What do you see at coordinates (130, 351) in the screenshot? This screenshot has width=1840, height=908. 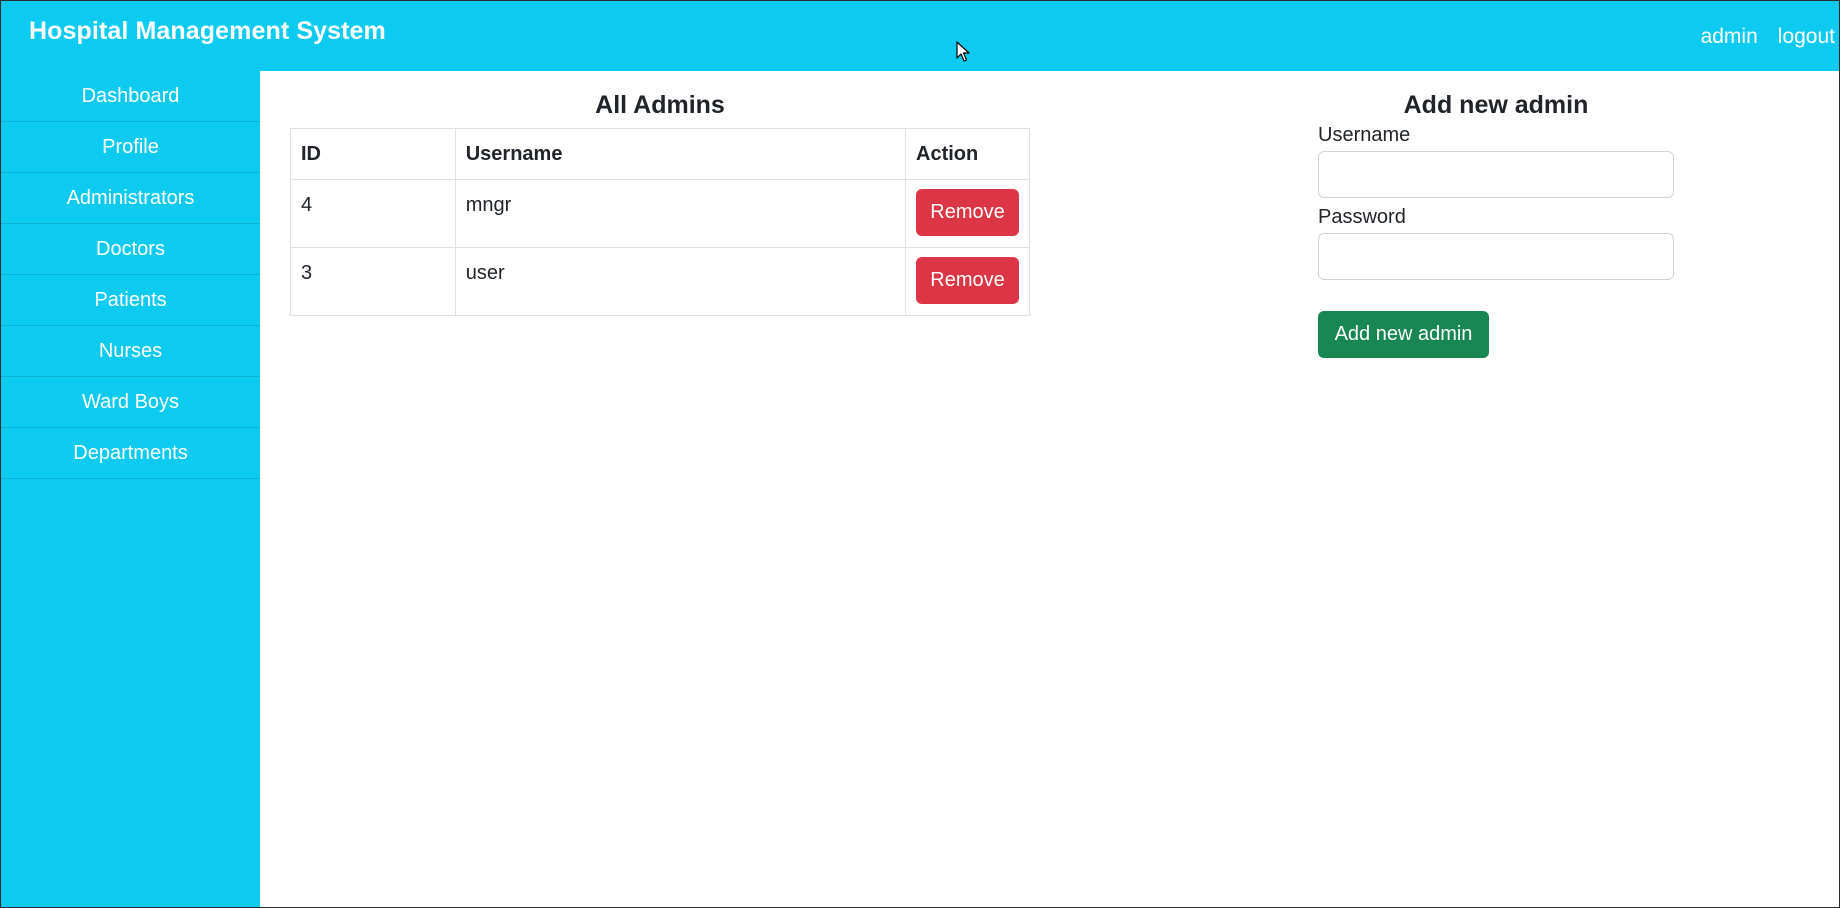 I see `sidebar-item-nurses: Nurses` at bounding box center [130, 351].